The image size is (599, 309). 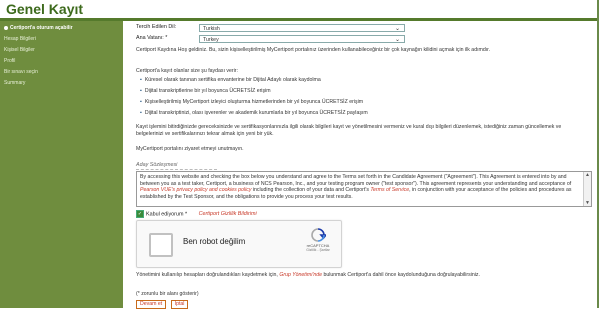 I want to click on sidebar-item-personal: Kişisel Bilgiler, so click(x=61, y=50).